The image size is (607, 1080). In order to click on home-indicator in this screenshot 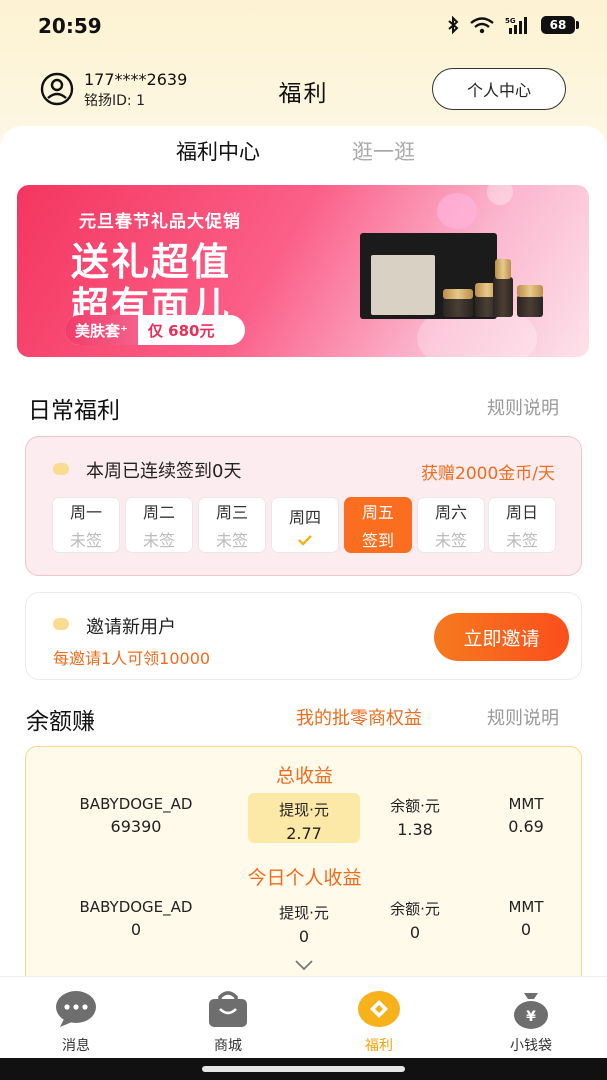, I will do `click(303, 1069)`.